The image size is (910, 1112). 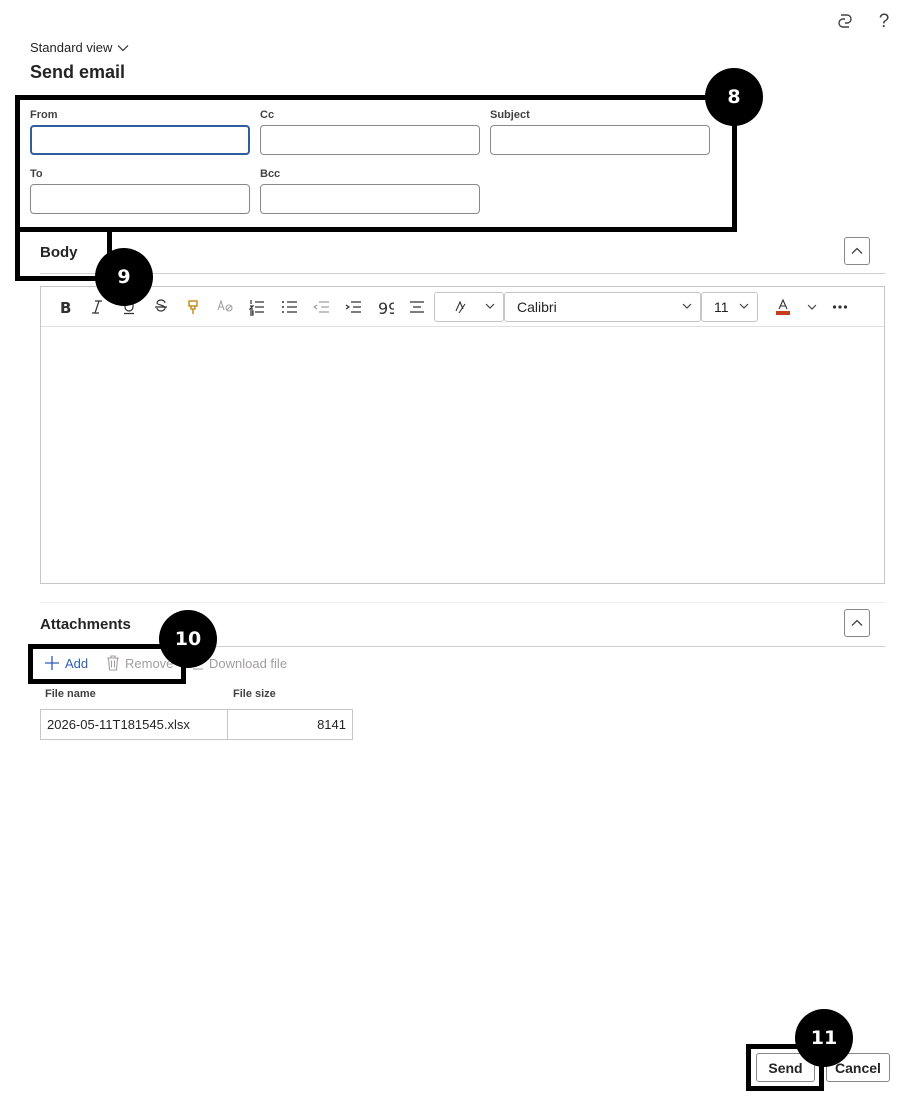 I want to click on editor-toolbar: B 99 Calibri 11, so click(x=462, y=307).